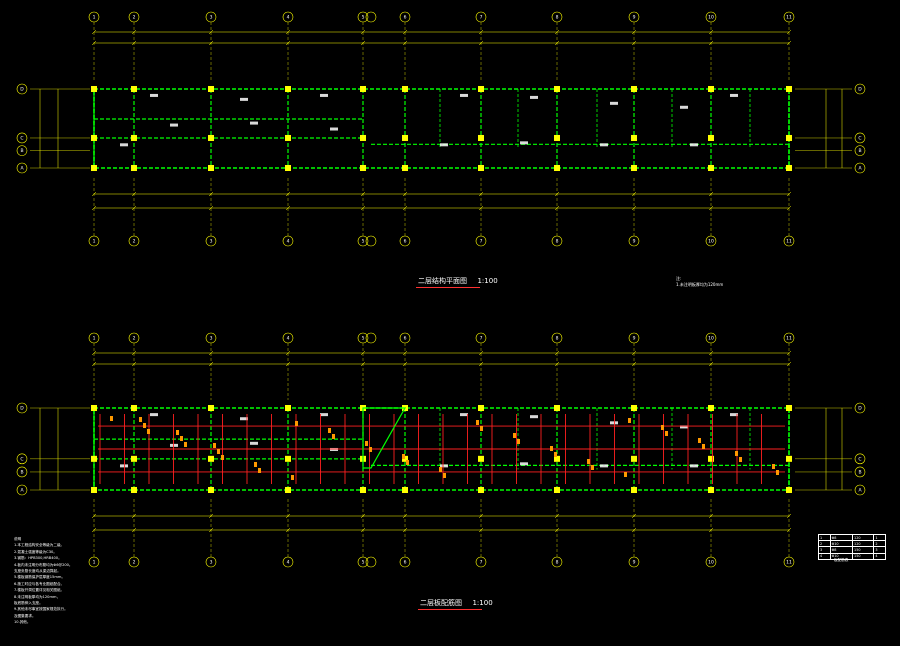 The width and height of the screenshot is (900, 646). Describe the element at coordinates (41, 609) in the screenshot. I see `note-item: 9.其他未尽事宜按国家规范执行。` at that location.